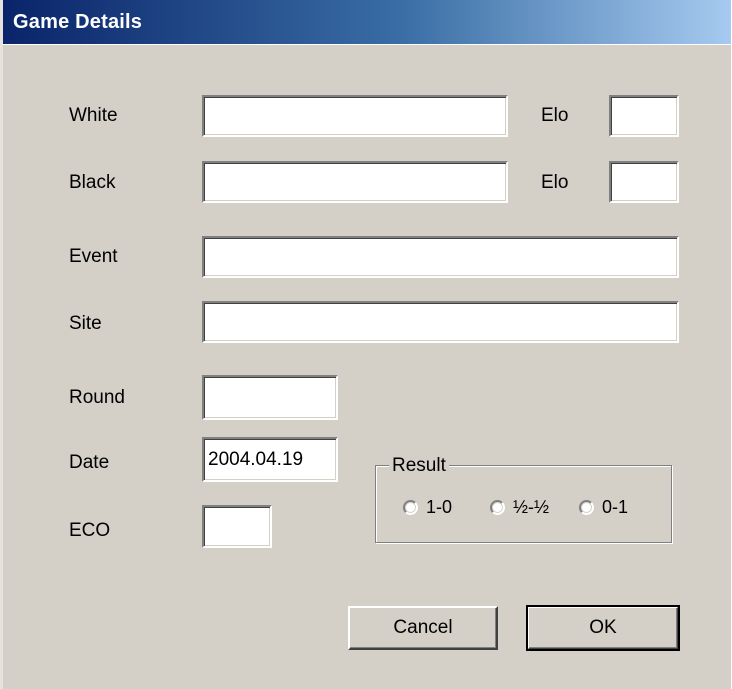 The height and width of the screenshot is (689, 732). I want to click on title-bar: Game Details, so click(367, 22).